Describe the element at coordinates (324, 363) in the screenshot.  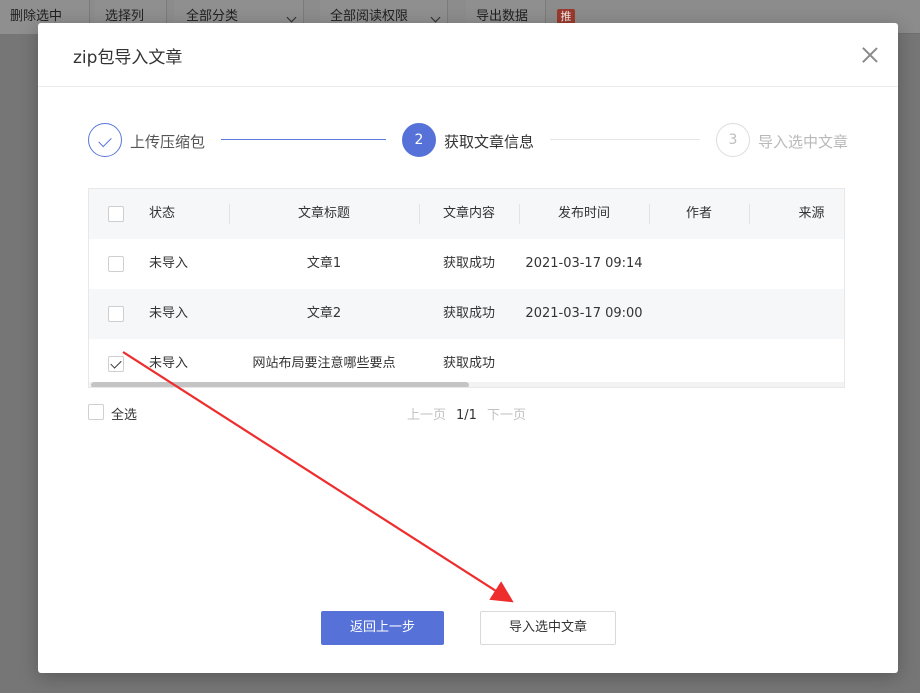
I see `row-title: 网站布局要注意哪些要点` at that location.